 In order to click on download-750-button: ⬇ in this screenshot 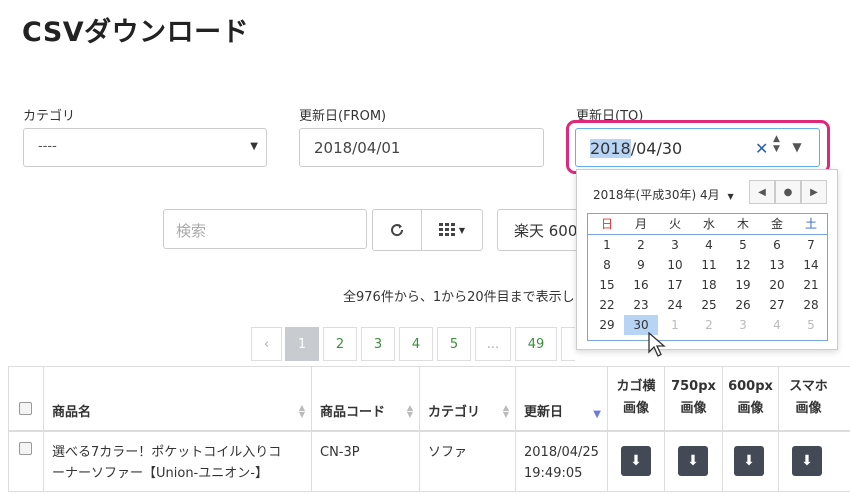, I will do `click(693, 461)`.